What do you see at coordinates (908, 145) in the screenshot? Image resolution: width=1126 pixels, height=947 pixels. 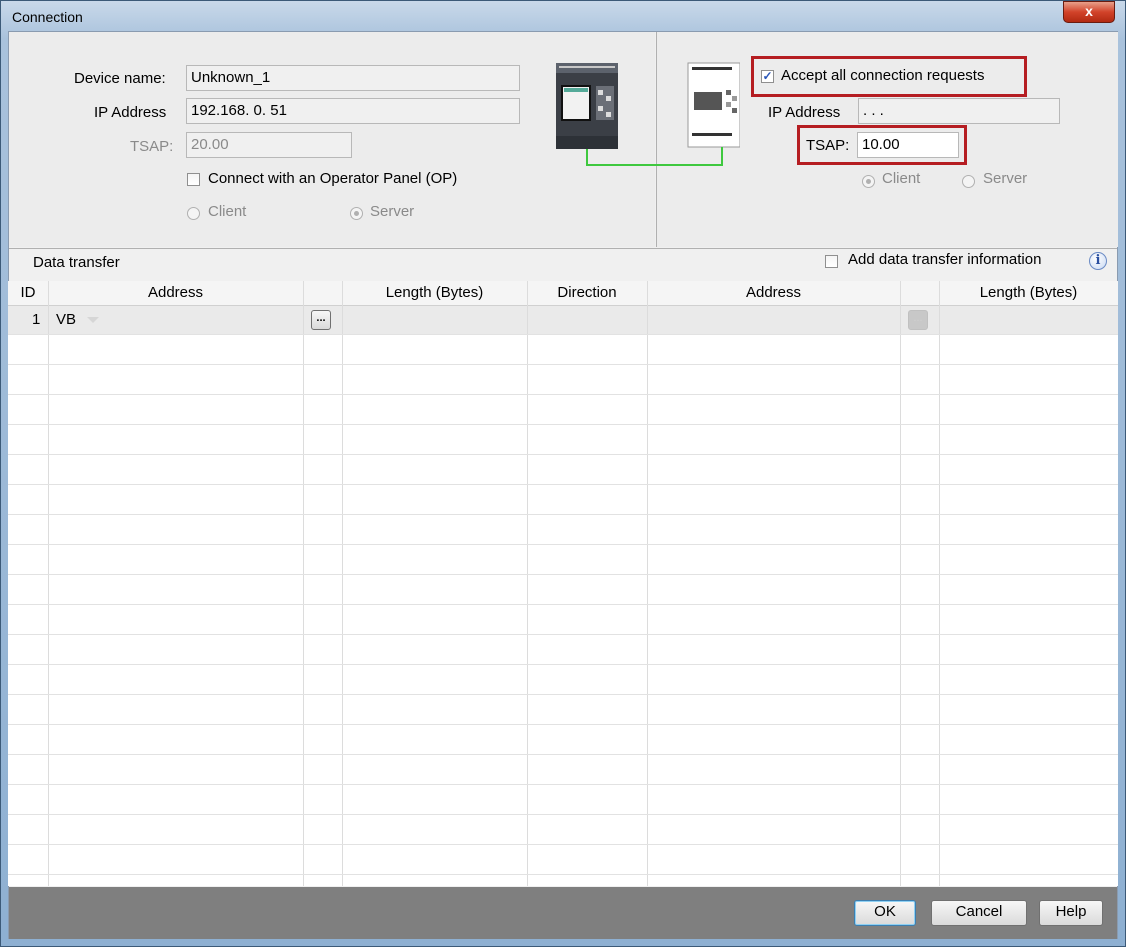 I see `remote-tsap-field: 10.00` at bounding box center [908, 145].